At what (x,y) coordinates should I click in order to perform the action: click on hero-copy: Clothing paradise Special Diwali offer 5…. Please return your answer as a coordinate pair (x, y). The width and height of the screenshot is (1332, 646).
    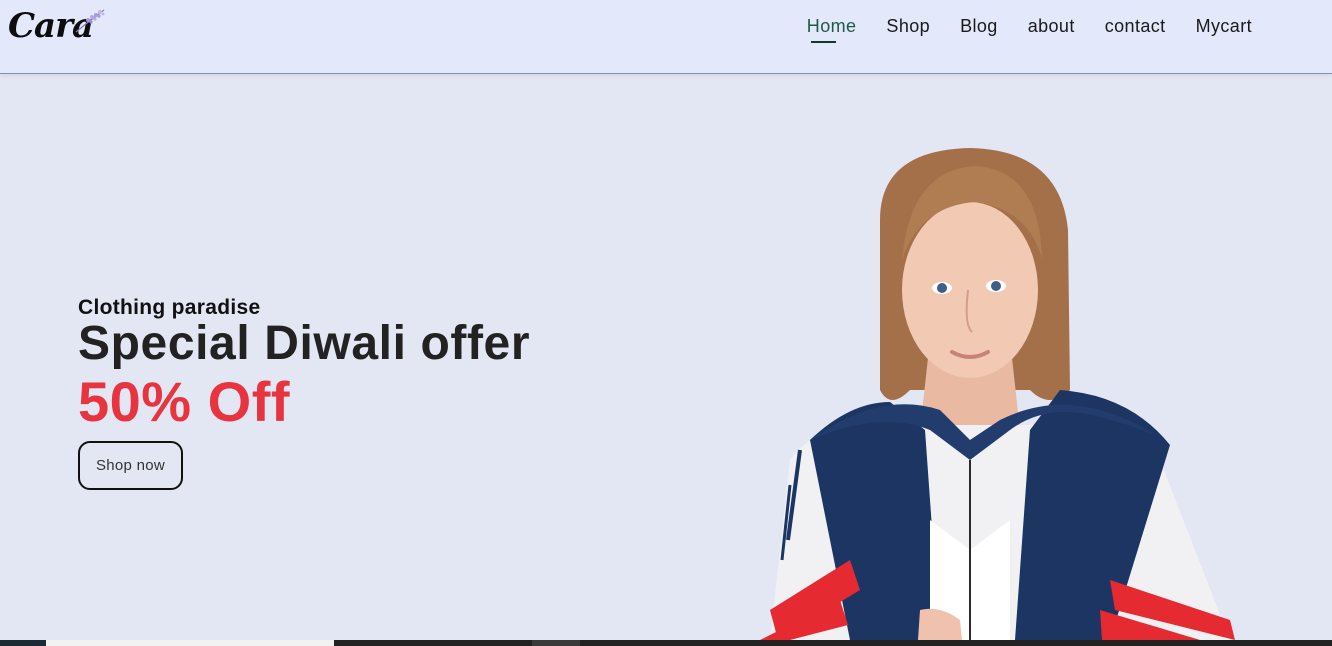
    Looking at the image, I should click on (304, 365).